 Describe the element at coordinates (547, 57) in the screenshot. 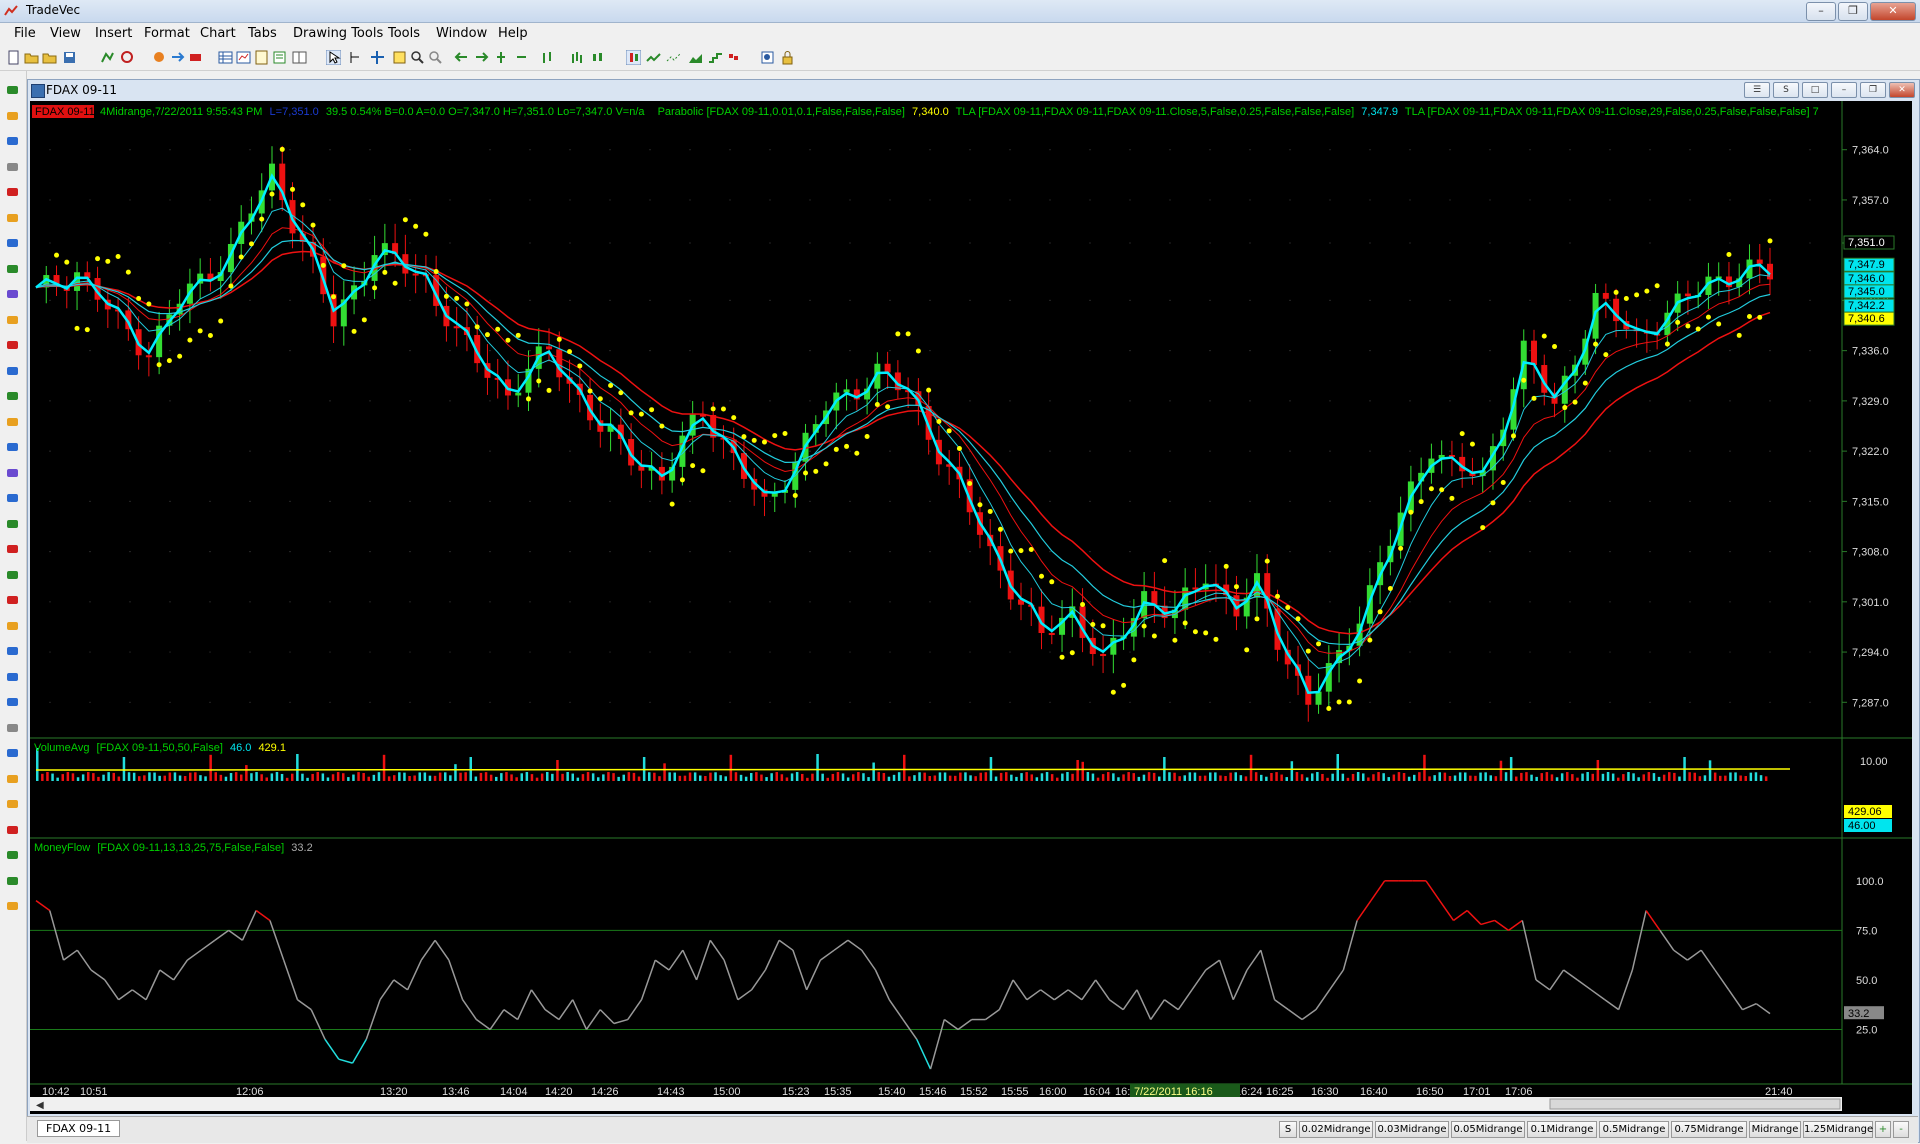

I see `bar-chart-icon` at that location.